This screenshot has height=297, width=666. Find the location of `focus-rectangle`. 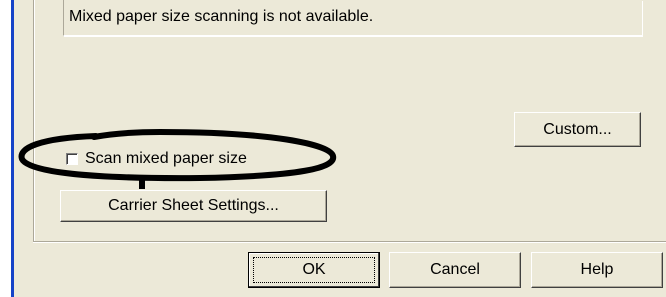

focus-rectangle is located at coordinates (314, 270).